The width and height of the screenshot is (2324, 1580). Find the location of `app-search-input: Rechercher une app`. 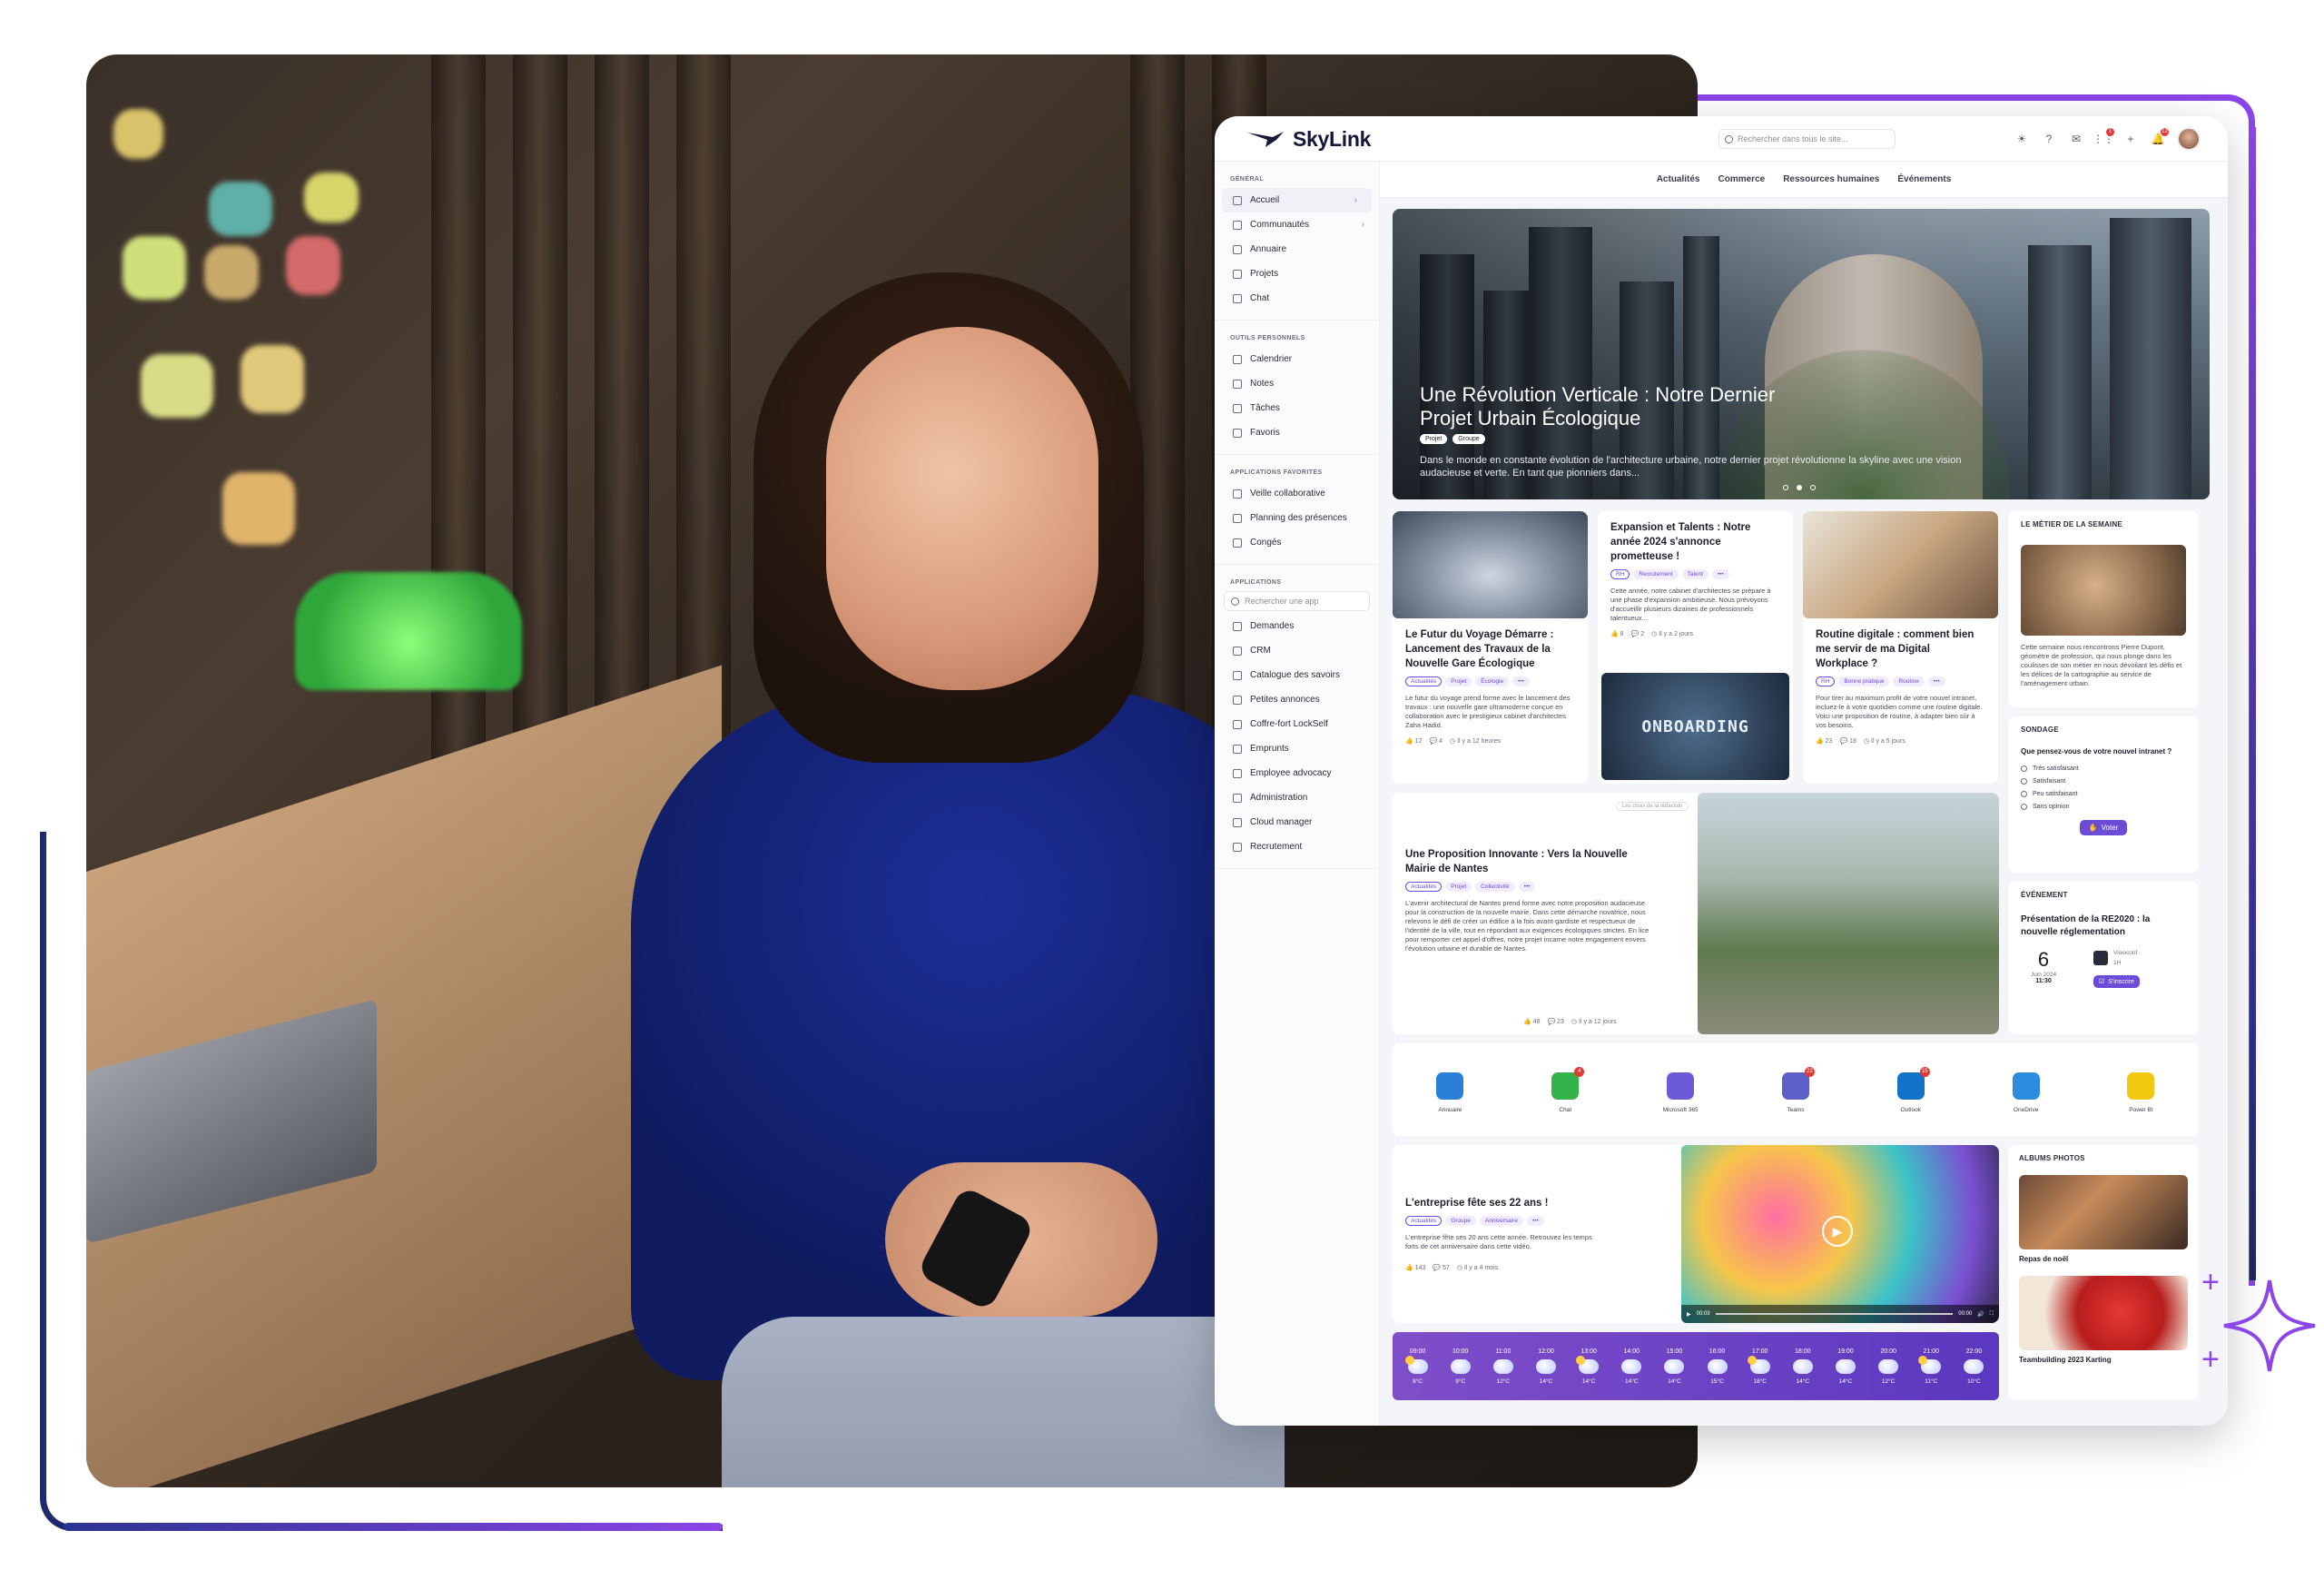

app-search-input: Rechercher une app is located at coordinates (1297, 601).